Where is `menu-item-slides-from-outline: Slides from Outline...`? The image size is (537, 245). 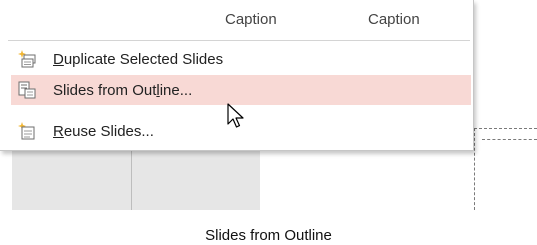
menu-item-slides-from-outline: Slides from Outline... is located at coordinates (241, 90).